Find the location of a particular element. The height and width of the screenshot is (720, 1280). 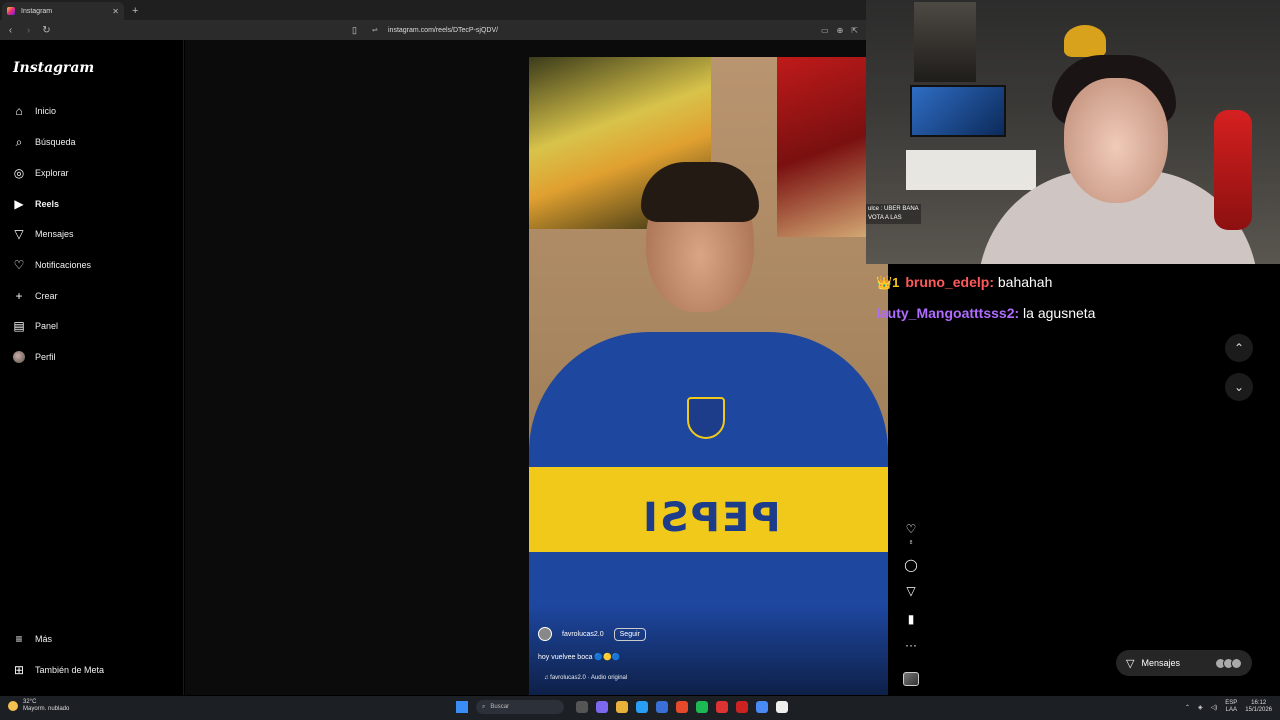

chevron-down-icon: ⌄ is located at coordinates (1239, 387).